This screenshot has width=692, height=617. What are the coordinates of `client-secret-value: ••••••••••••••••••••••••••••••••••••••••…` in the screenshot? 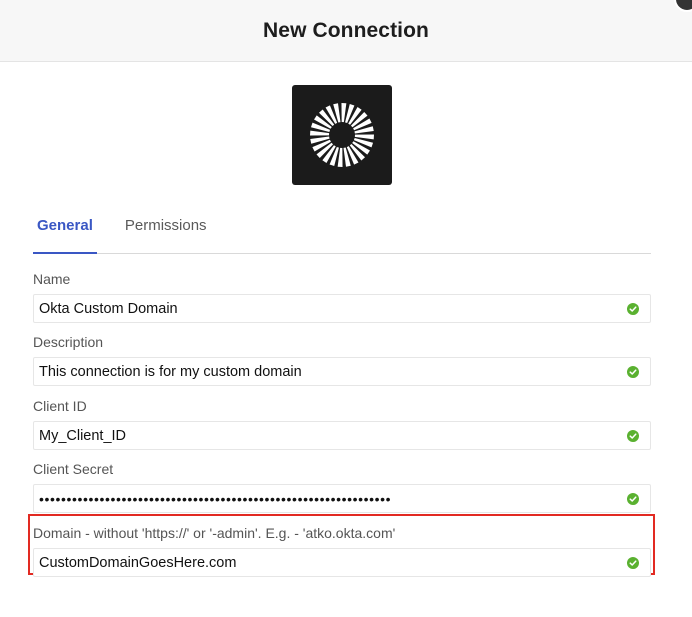 It's located at (215, 498).